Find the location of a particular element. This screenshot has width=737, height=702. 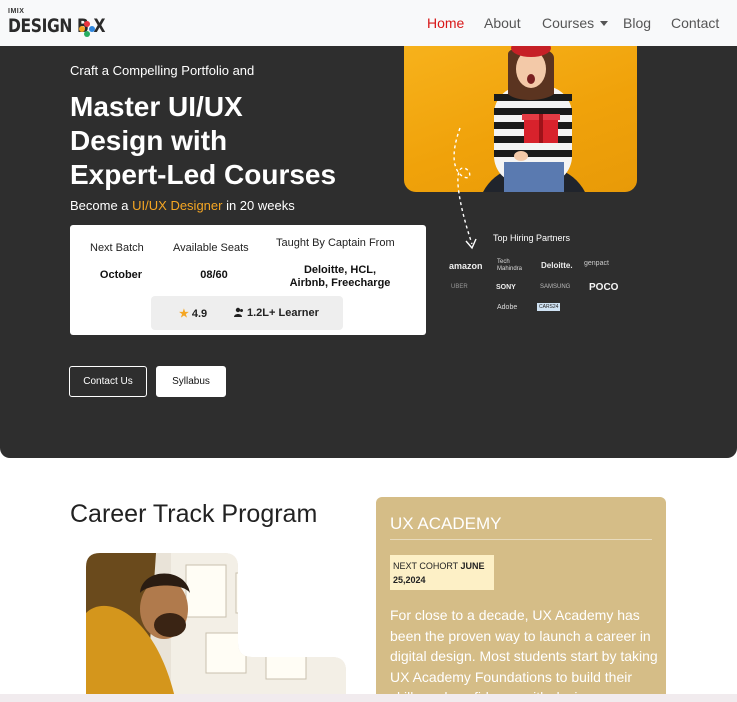

subtitle-accent: UI/UX Designer is located at coordinates (177, 205).